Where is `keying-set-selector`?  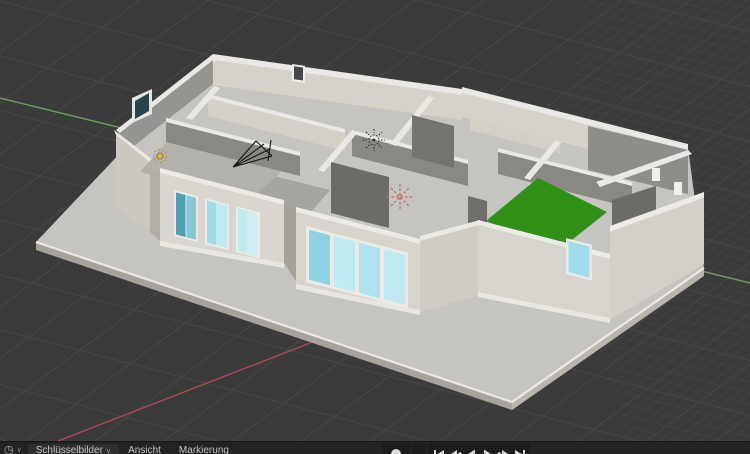 keying-set-selector is located at coordinates (419, 448).